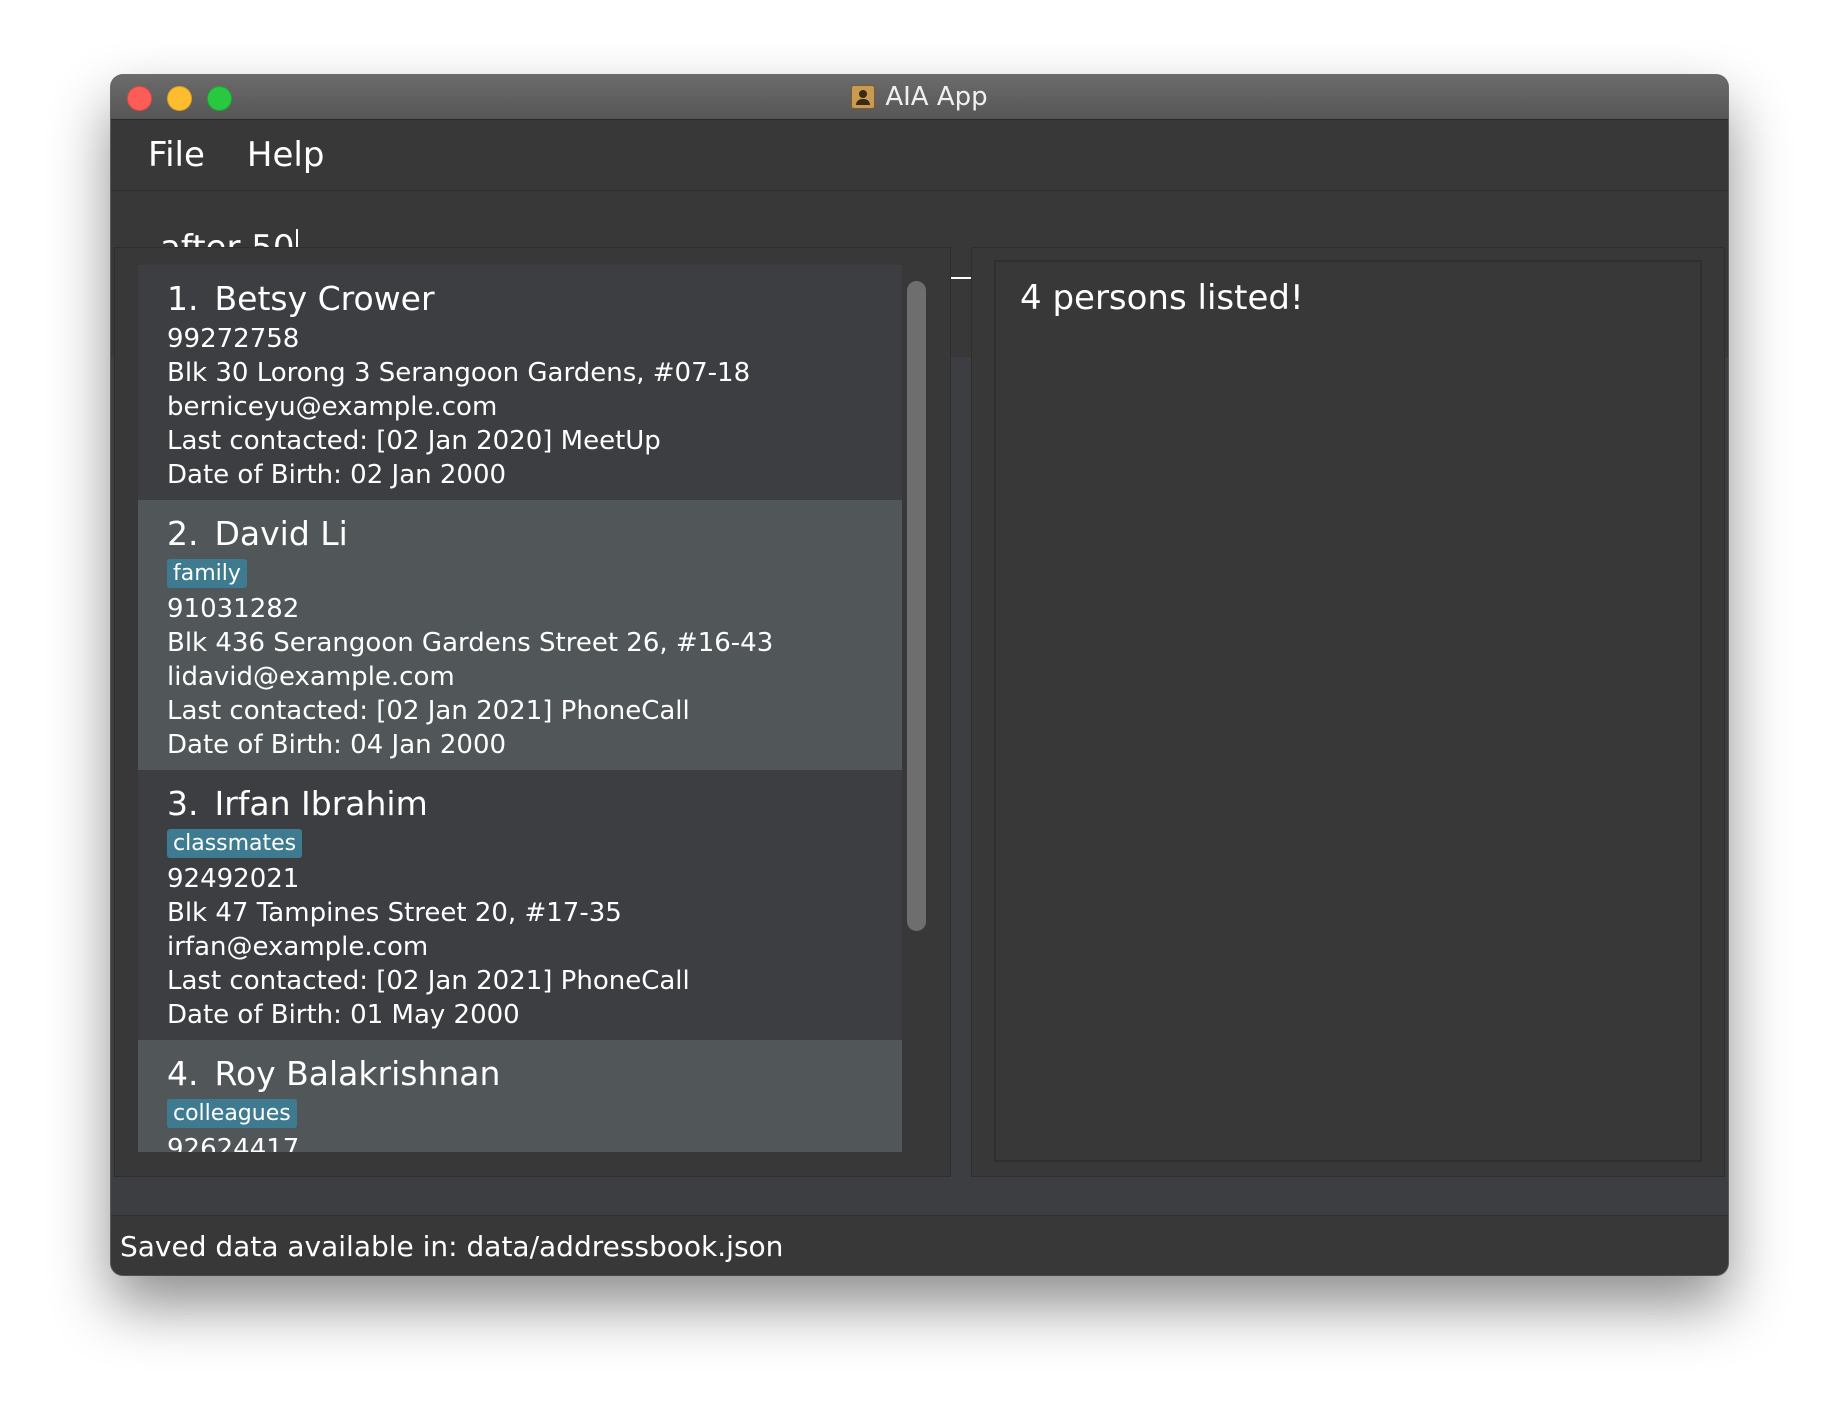 The image size is (1840, 1424). What do you see at coordinates (534, 1114) in the screenshot?
I see `tag-row: colleagues` at bounding box center [534, 1114].